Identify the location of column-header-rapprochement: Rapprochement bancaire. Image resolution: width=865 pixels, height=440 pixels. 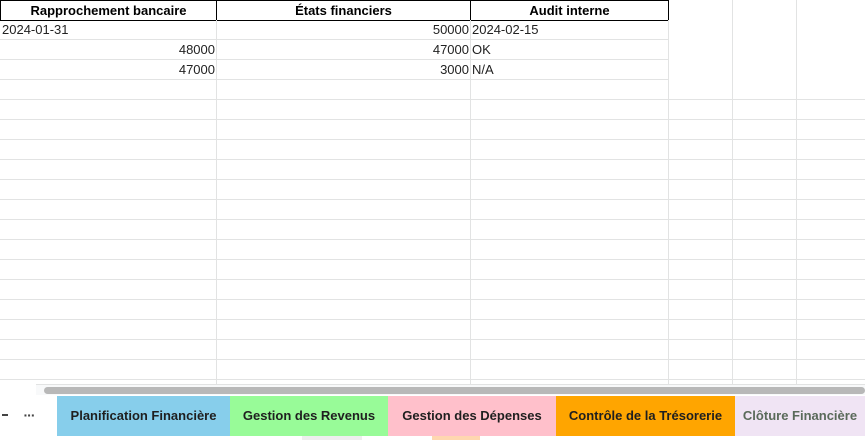
(108, 10).